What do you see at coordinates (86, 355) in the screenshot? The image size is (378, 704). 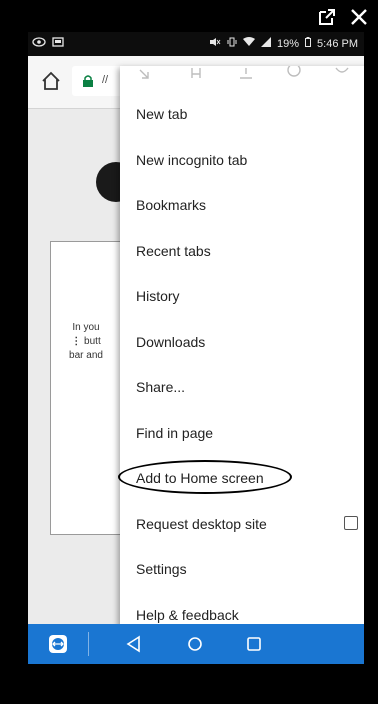 I see `page-text-line: bar and` at bounding box center [86, 355].